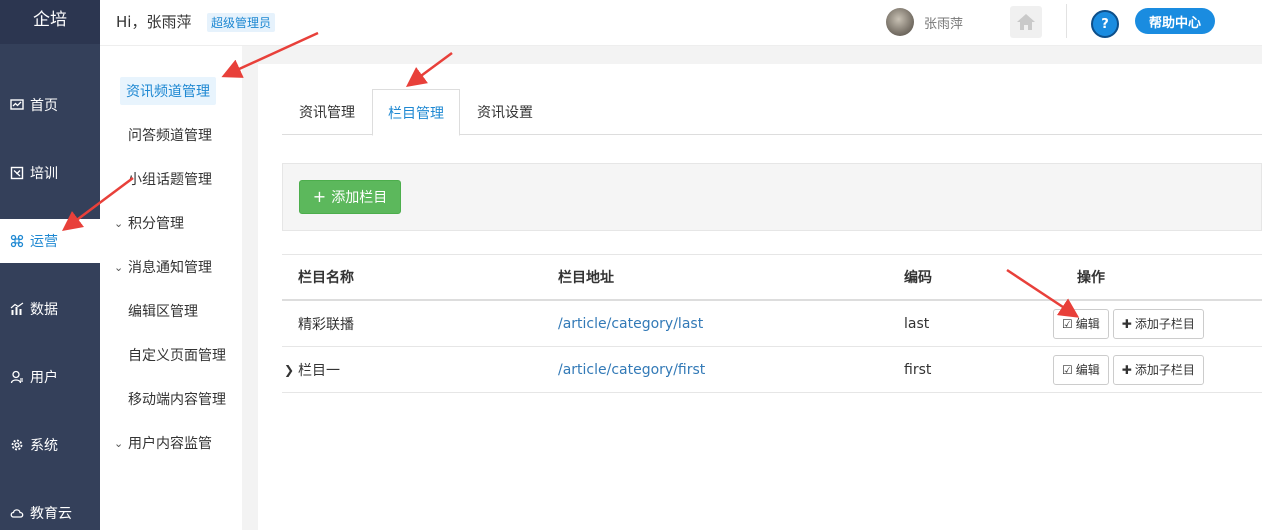 The image size is (1262, 530). What do you see at coordinates (241, 22) in the screenshot?
I see `role-badge: 超级管理员` at bounding box center [241, 22].